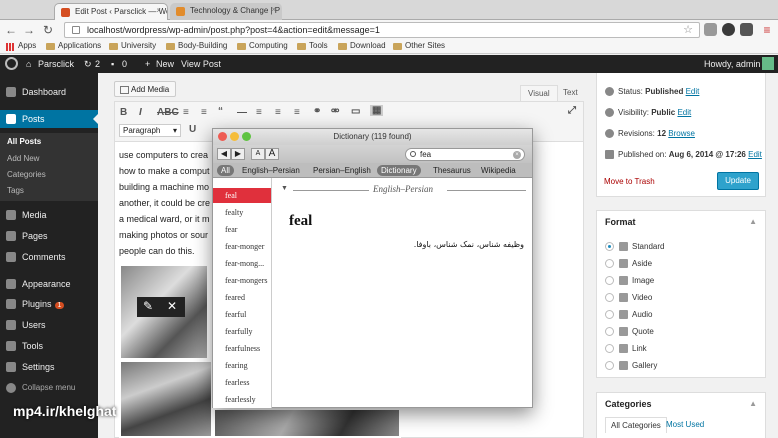  Describe the element at coordinates (49, 367) in the screenshot. I see `sidebar-item-settings: Settings` at that location.